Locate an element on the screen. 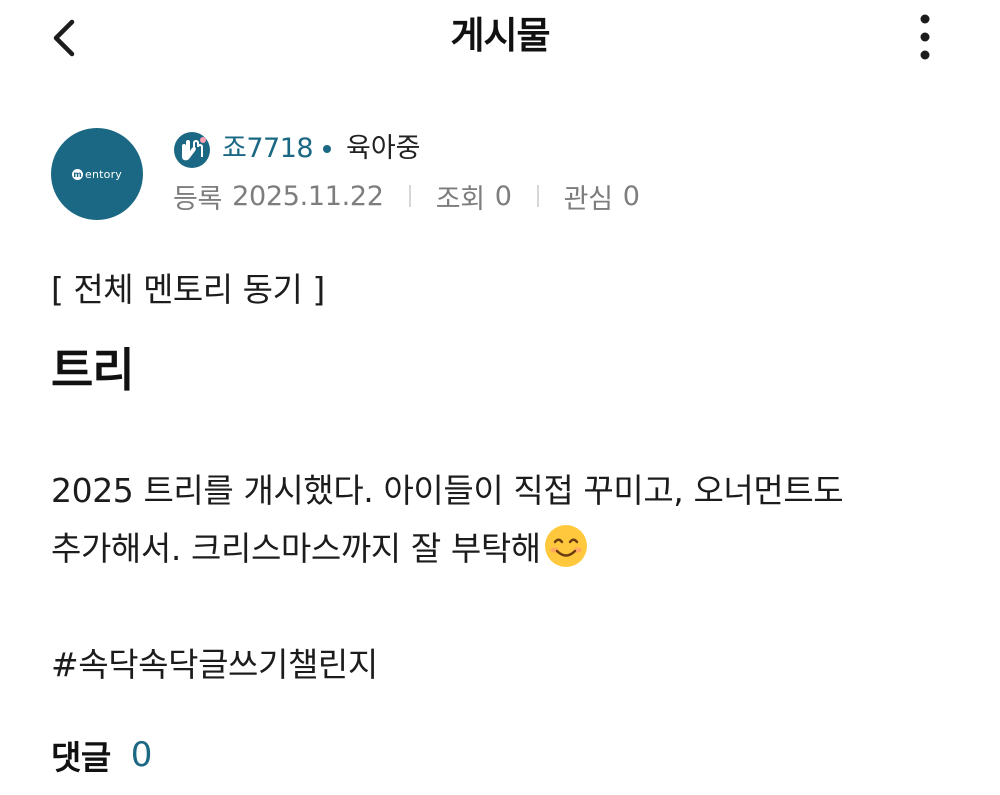 This screenshot has width=1000, height=795. body-line-with-emoji: 추가해서. 크리스마스까지 잘 부탁해 is located at coordinates (501, 549).